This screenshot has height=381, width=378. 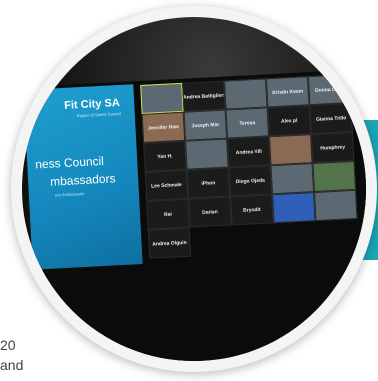 I want to click on participant-tile: Teresa, so click(x=247, y=123).